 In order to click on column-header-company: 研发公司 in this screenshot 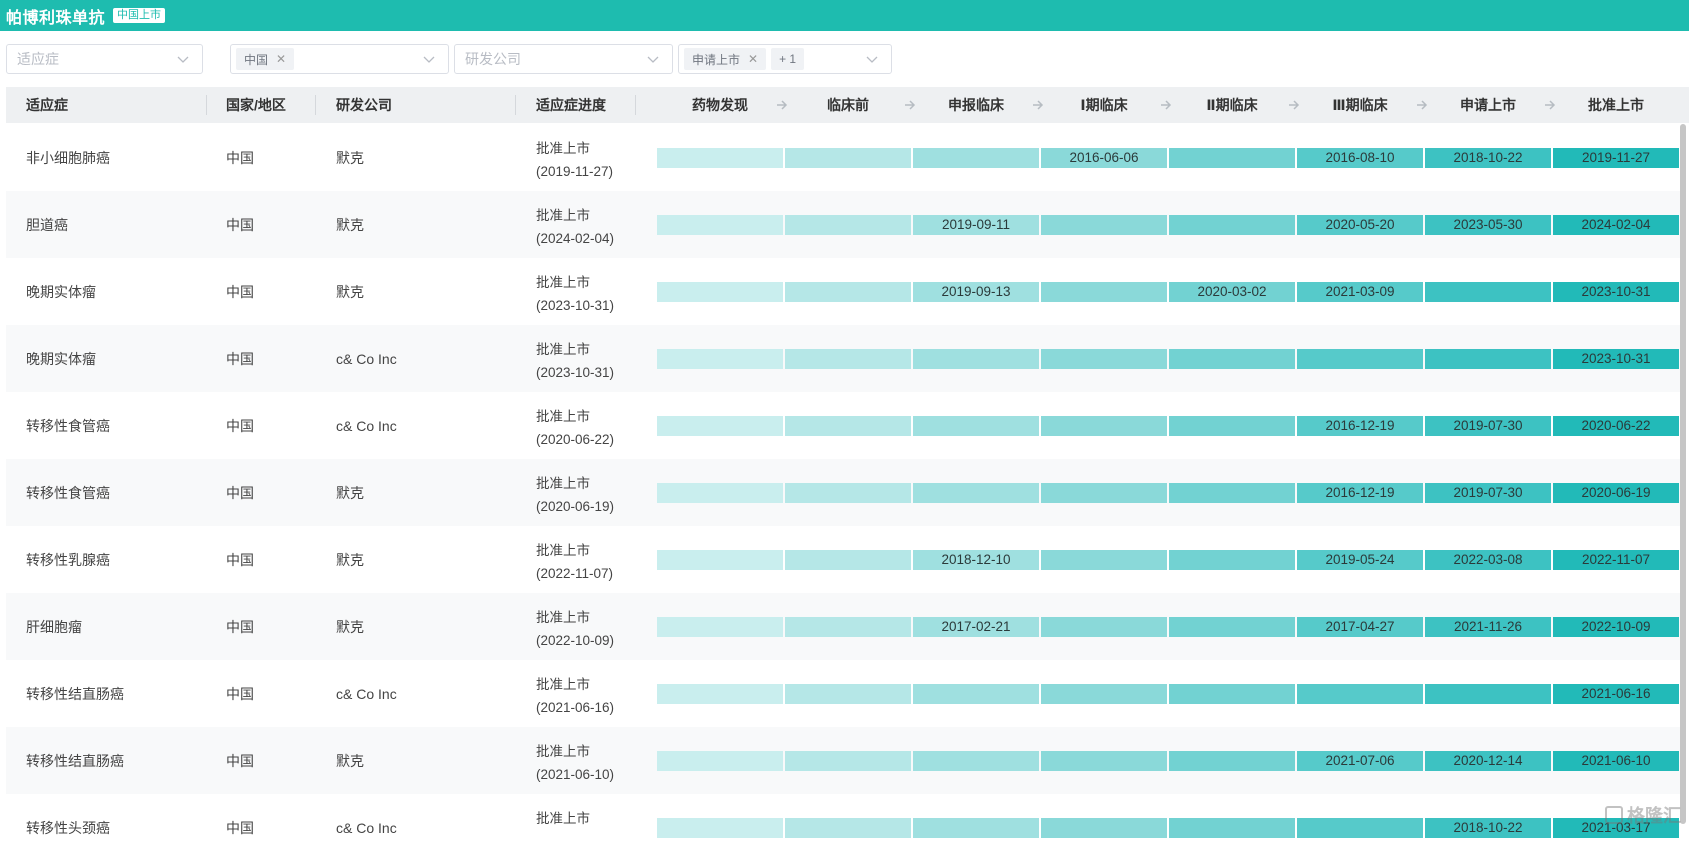, I will do `click(364, 105)`.